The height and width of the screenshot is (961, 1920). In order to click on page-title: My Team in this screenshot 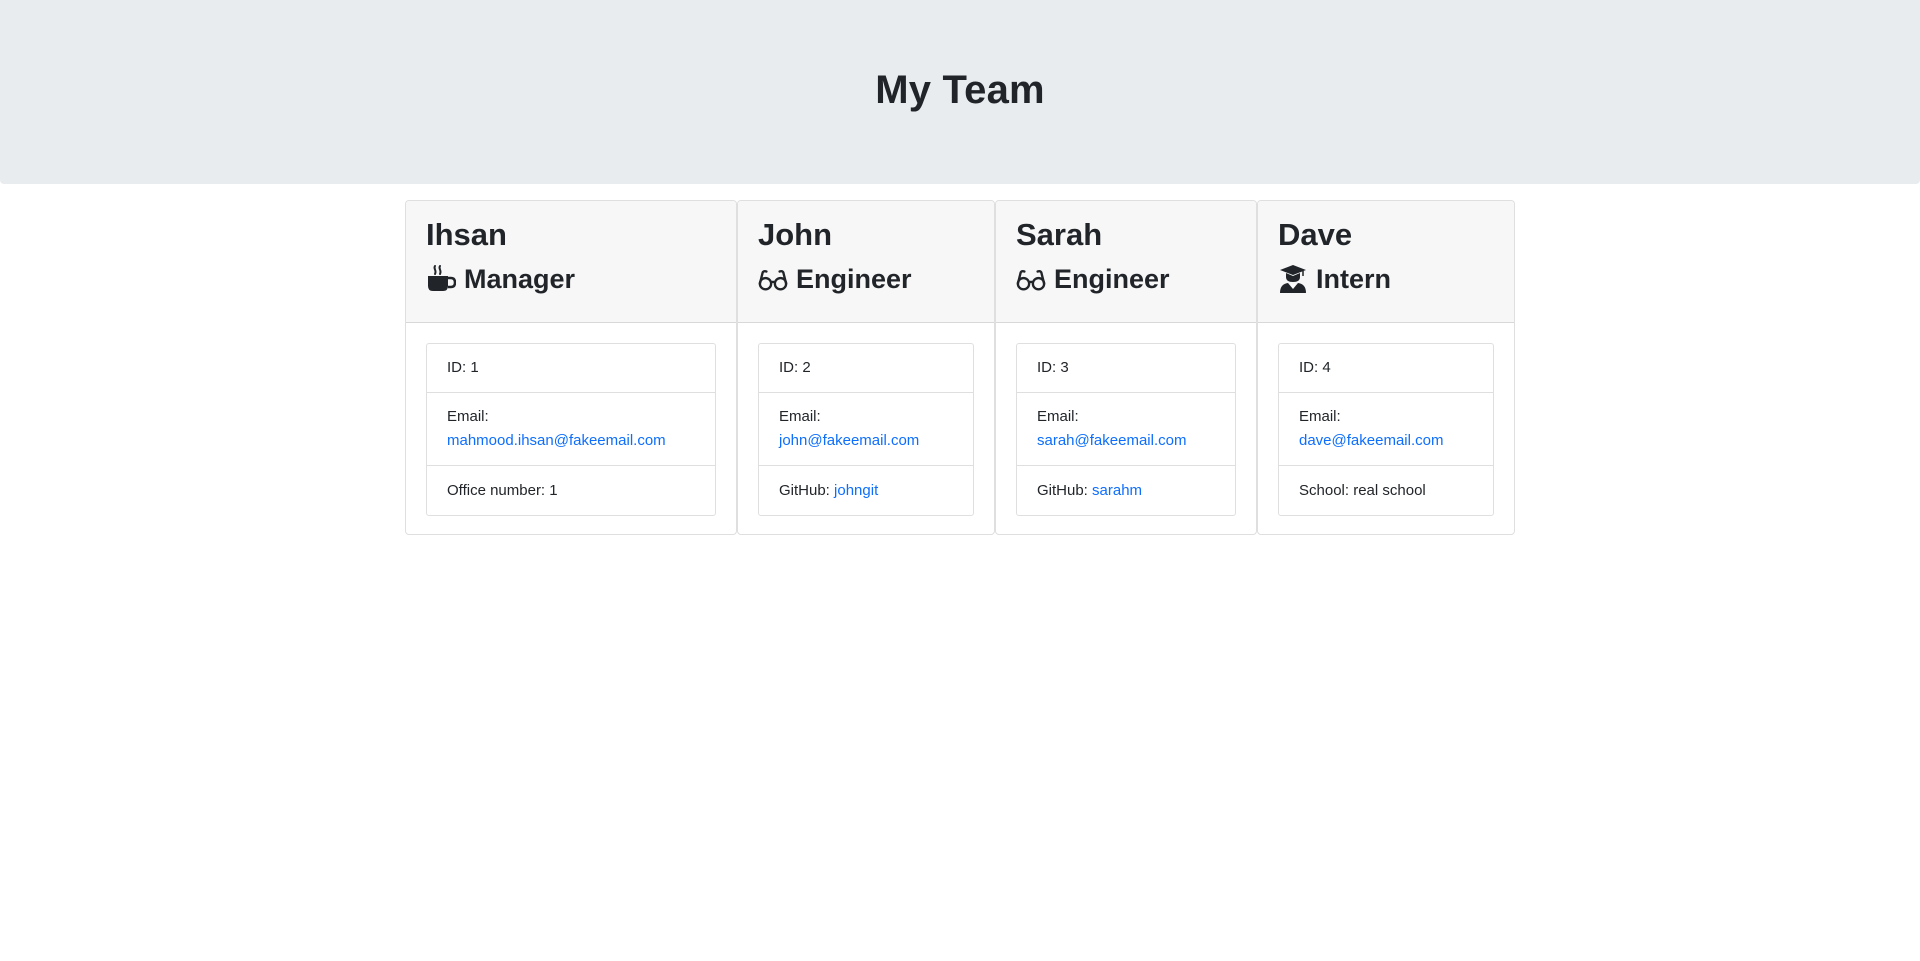, I will do `click(960, 89)`.